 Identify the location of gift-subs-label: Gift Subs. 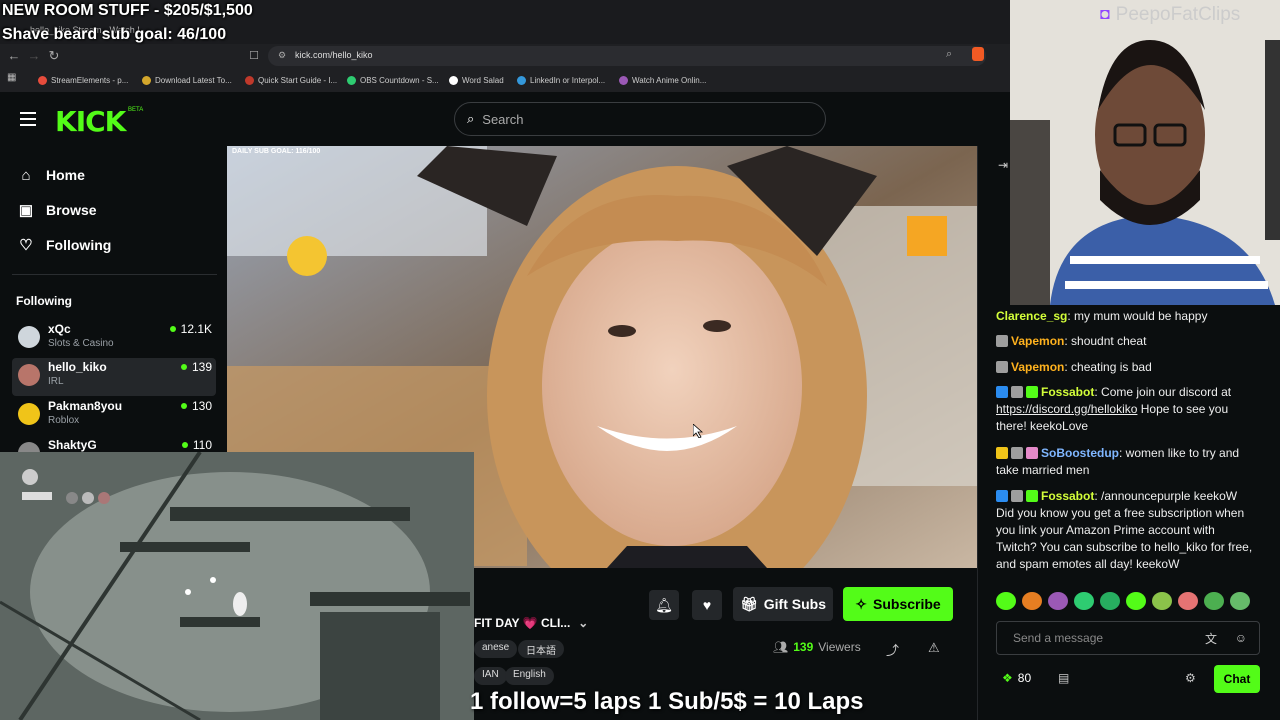
(794, 604).